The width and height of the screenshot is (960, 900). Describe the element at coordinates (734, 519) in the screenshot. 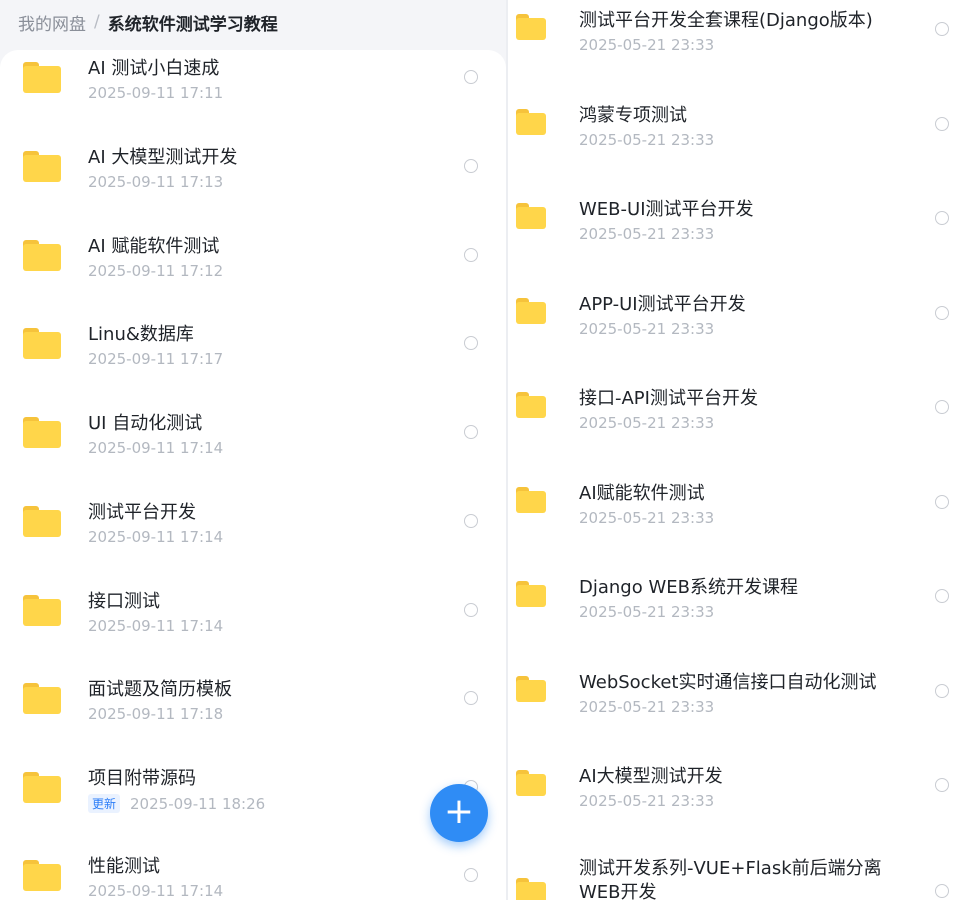

I see `folder-row: AI赋能软件测试 2025-05-21 23:33` at that location.